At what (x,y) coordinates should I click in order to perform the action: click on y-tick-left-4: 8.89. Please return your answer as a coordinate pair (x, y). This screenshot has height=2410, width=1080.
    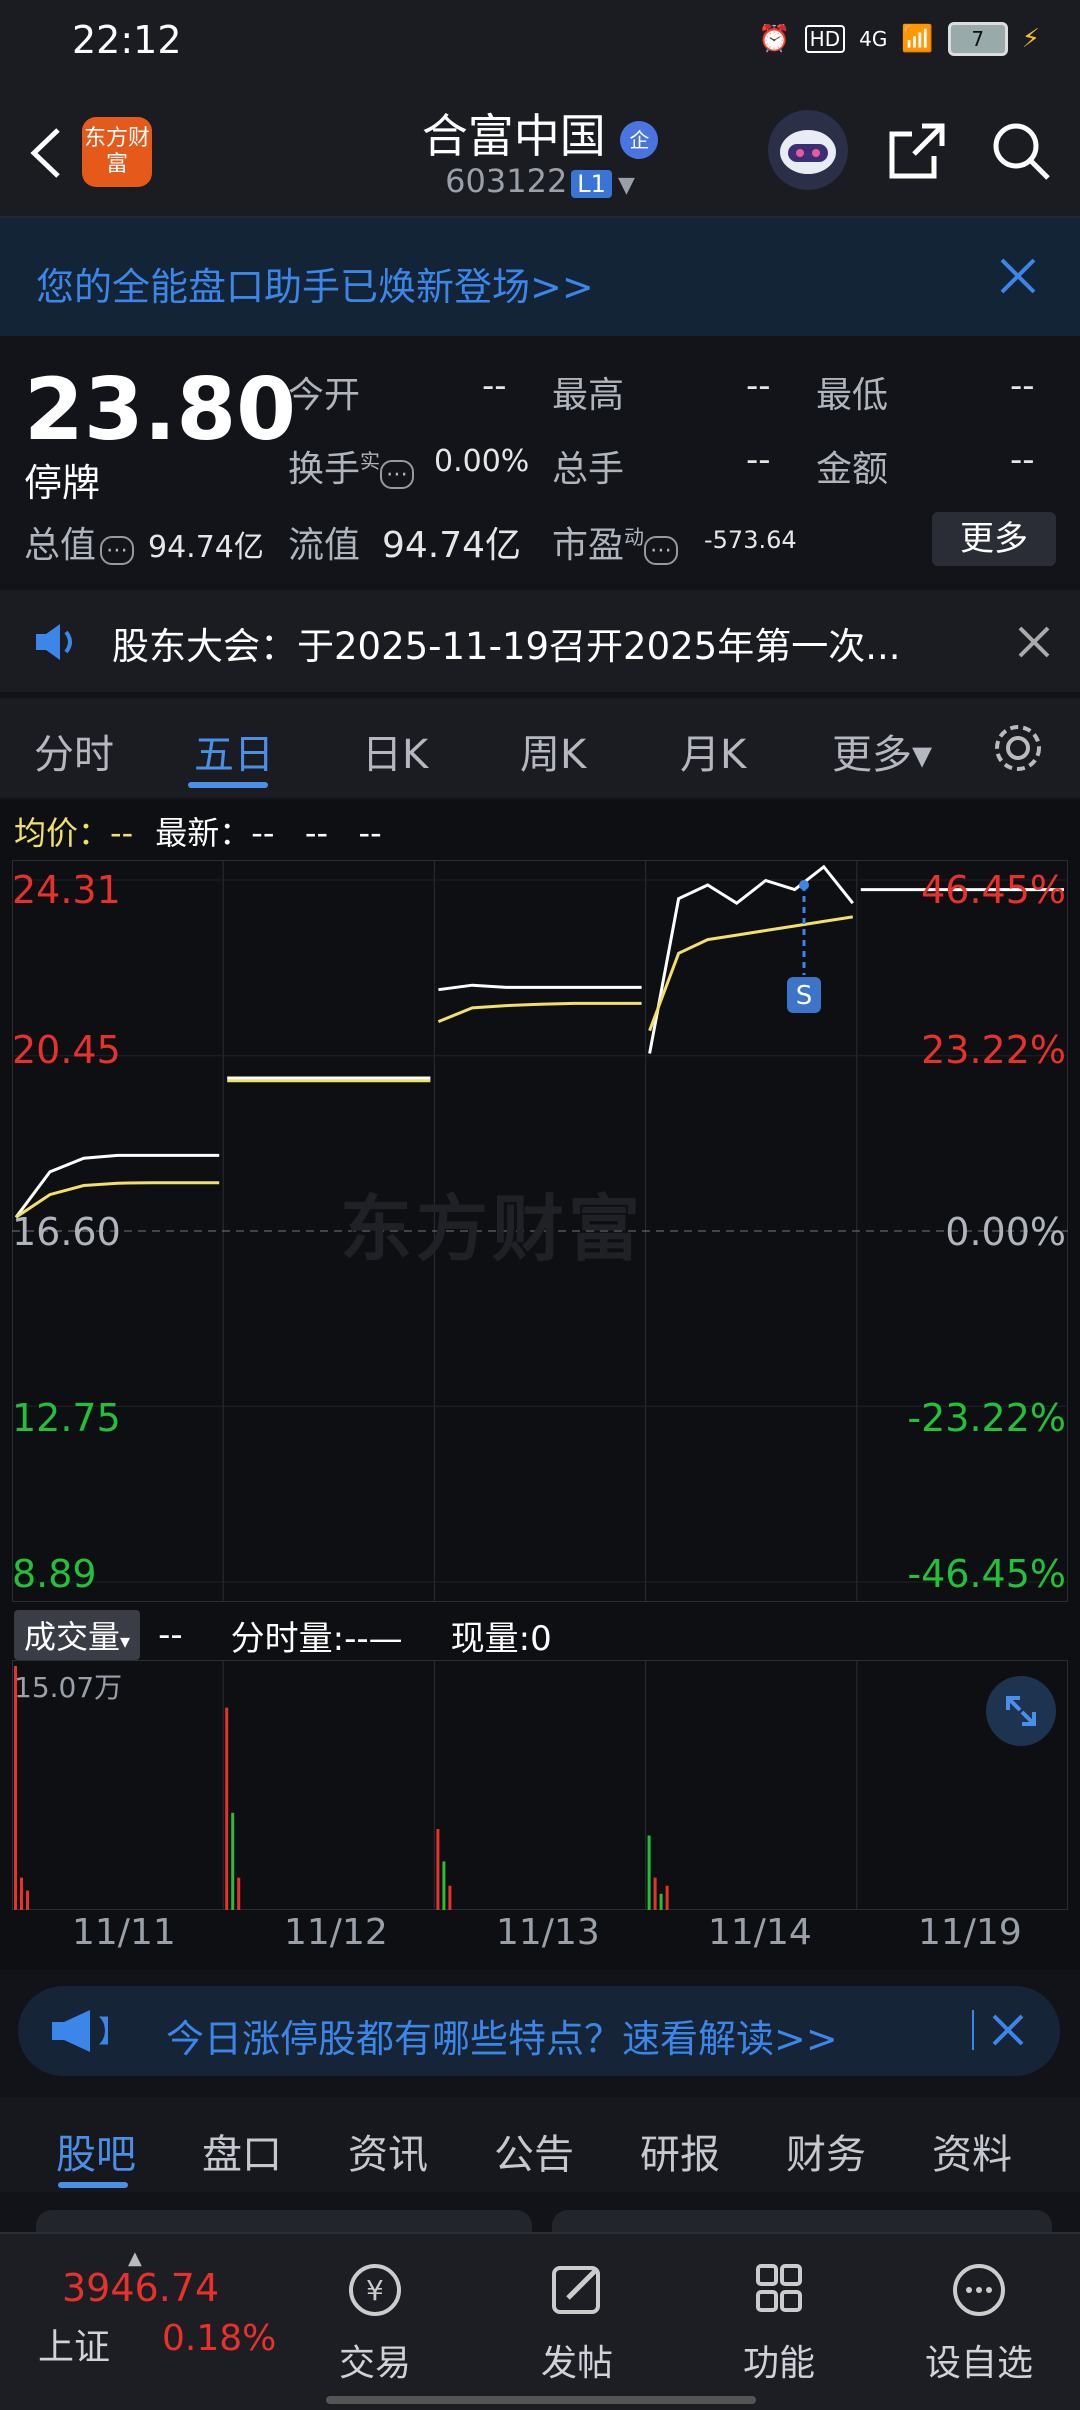
    Looking at the image, I should click on (54, 1574).